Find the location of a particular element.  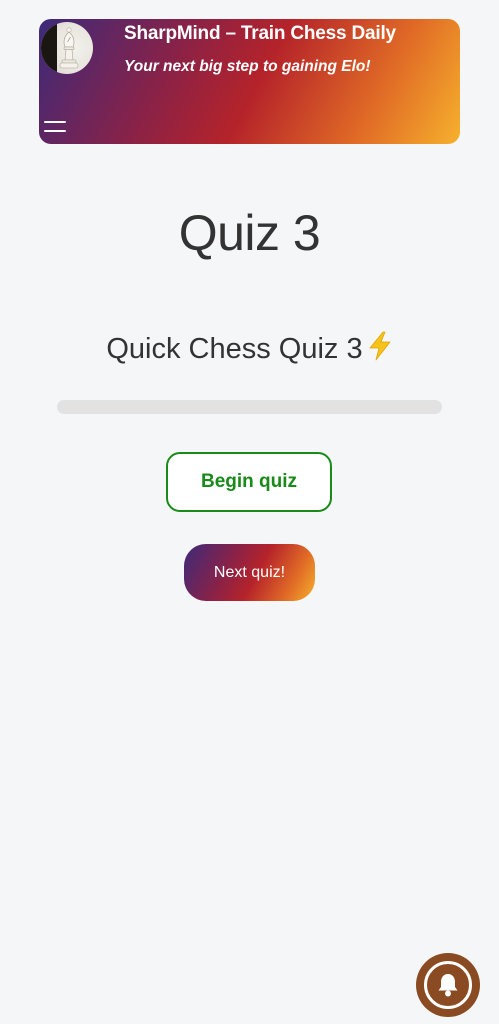

notification-ring is located at coordinates (448, 985).